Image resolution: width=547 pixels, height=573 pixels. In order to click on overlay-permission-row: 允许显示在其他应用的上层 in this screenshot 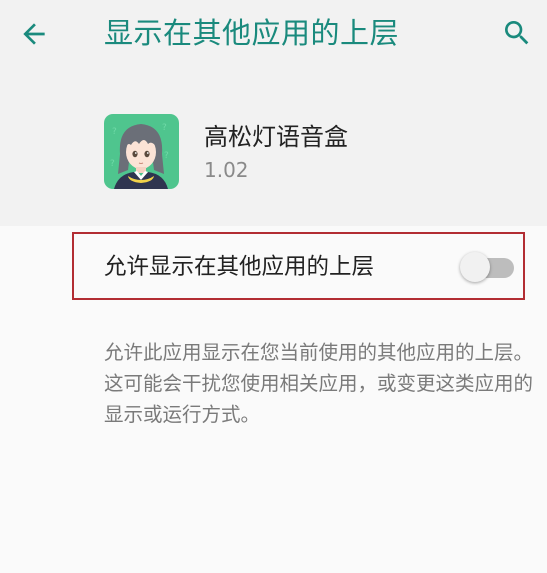, I will do `click(298, 266)`.